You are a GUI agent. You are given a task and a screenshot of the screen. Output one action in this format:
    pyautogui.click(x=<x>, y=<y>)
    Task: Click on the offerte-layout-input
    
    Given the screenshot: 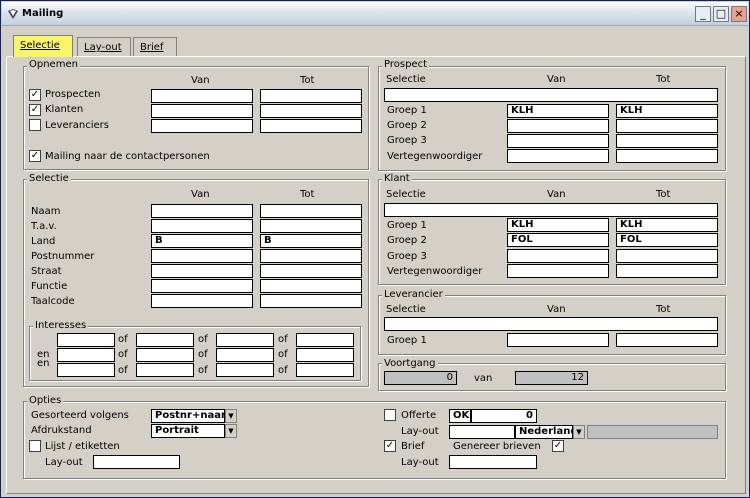 What is the action you would take?
    pyautogui.click(x=482, y=432)
    